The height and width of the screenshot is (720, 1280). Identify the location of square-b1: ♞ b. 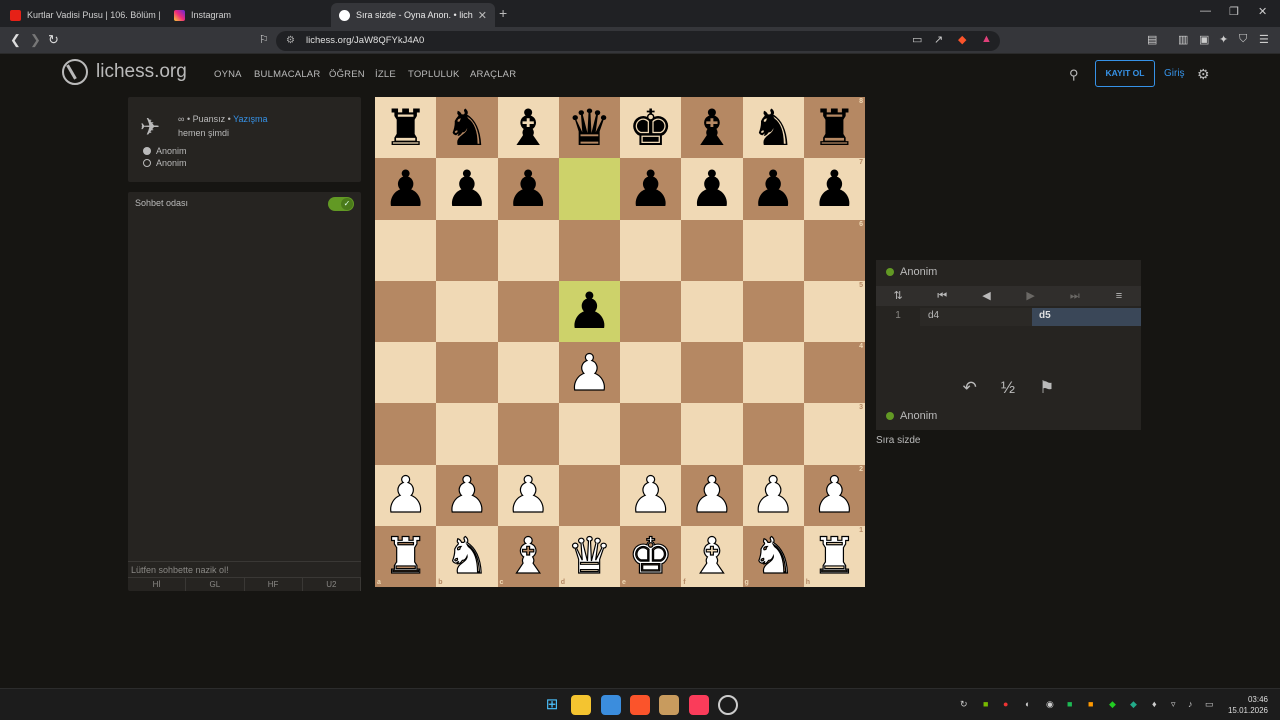
(467, 556).